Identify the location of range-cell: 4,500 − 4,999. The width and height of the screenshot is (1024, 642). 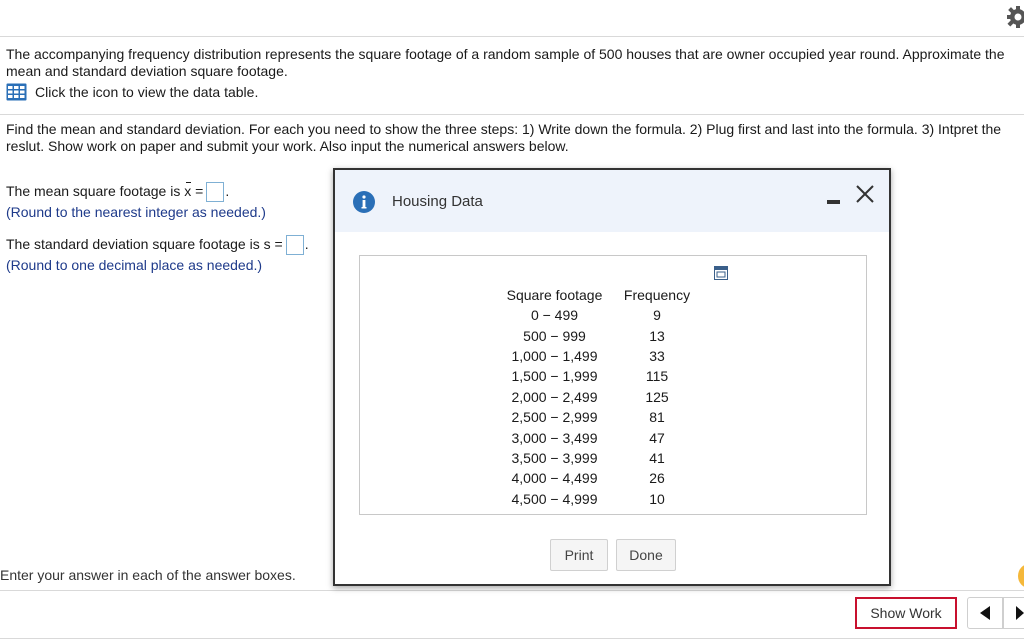
(554, 498).